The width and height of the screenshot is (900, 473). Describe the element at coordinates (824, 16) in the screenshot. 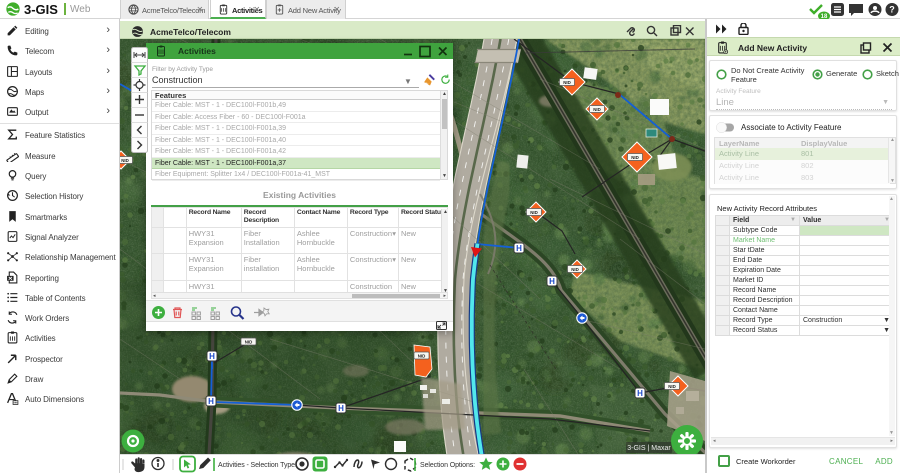

I see `svg-text: 18` at that location.